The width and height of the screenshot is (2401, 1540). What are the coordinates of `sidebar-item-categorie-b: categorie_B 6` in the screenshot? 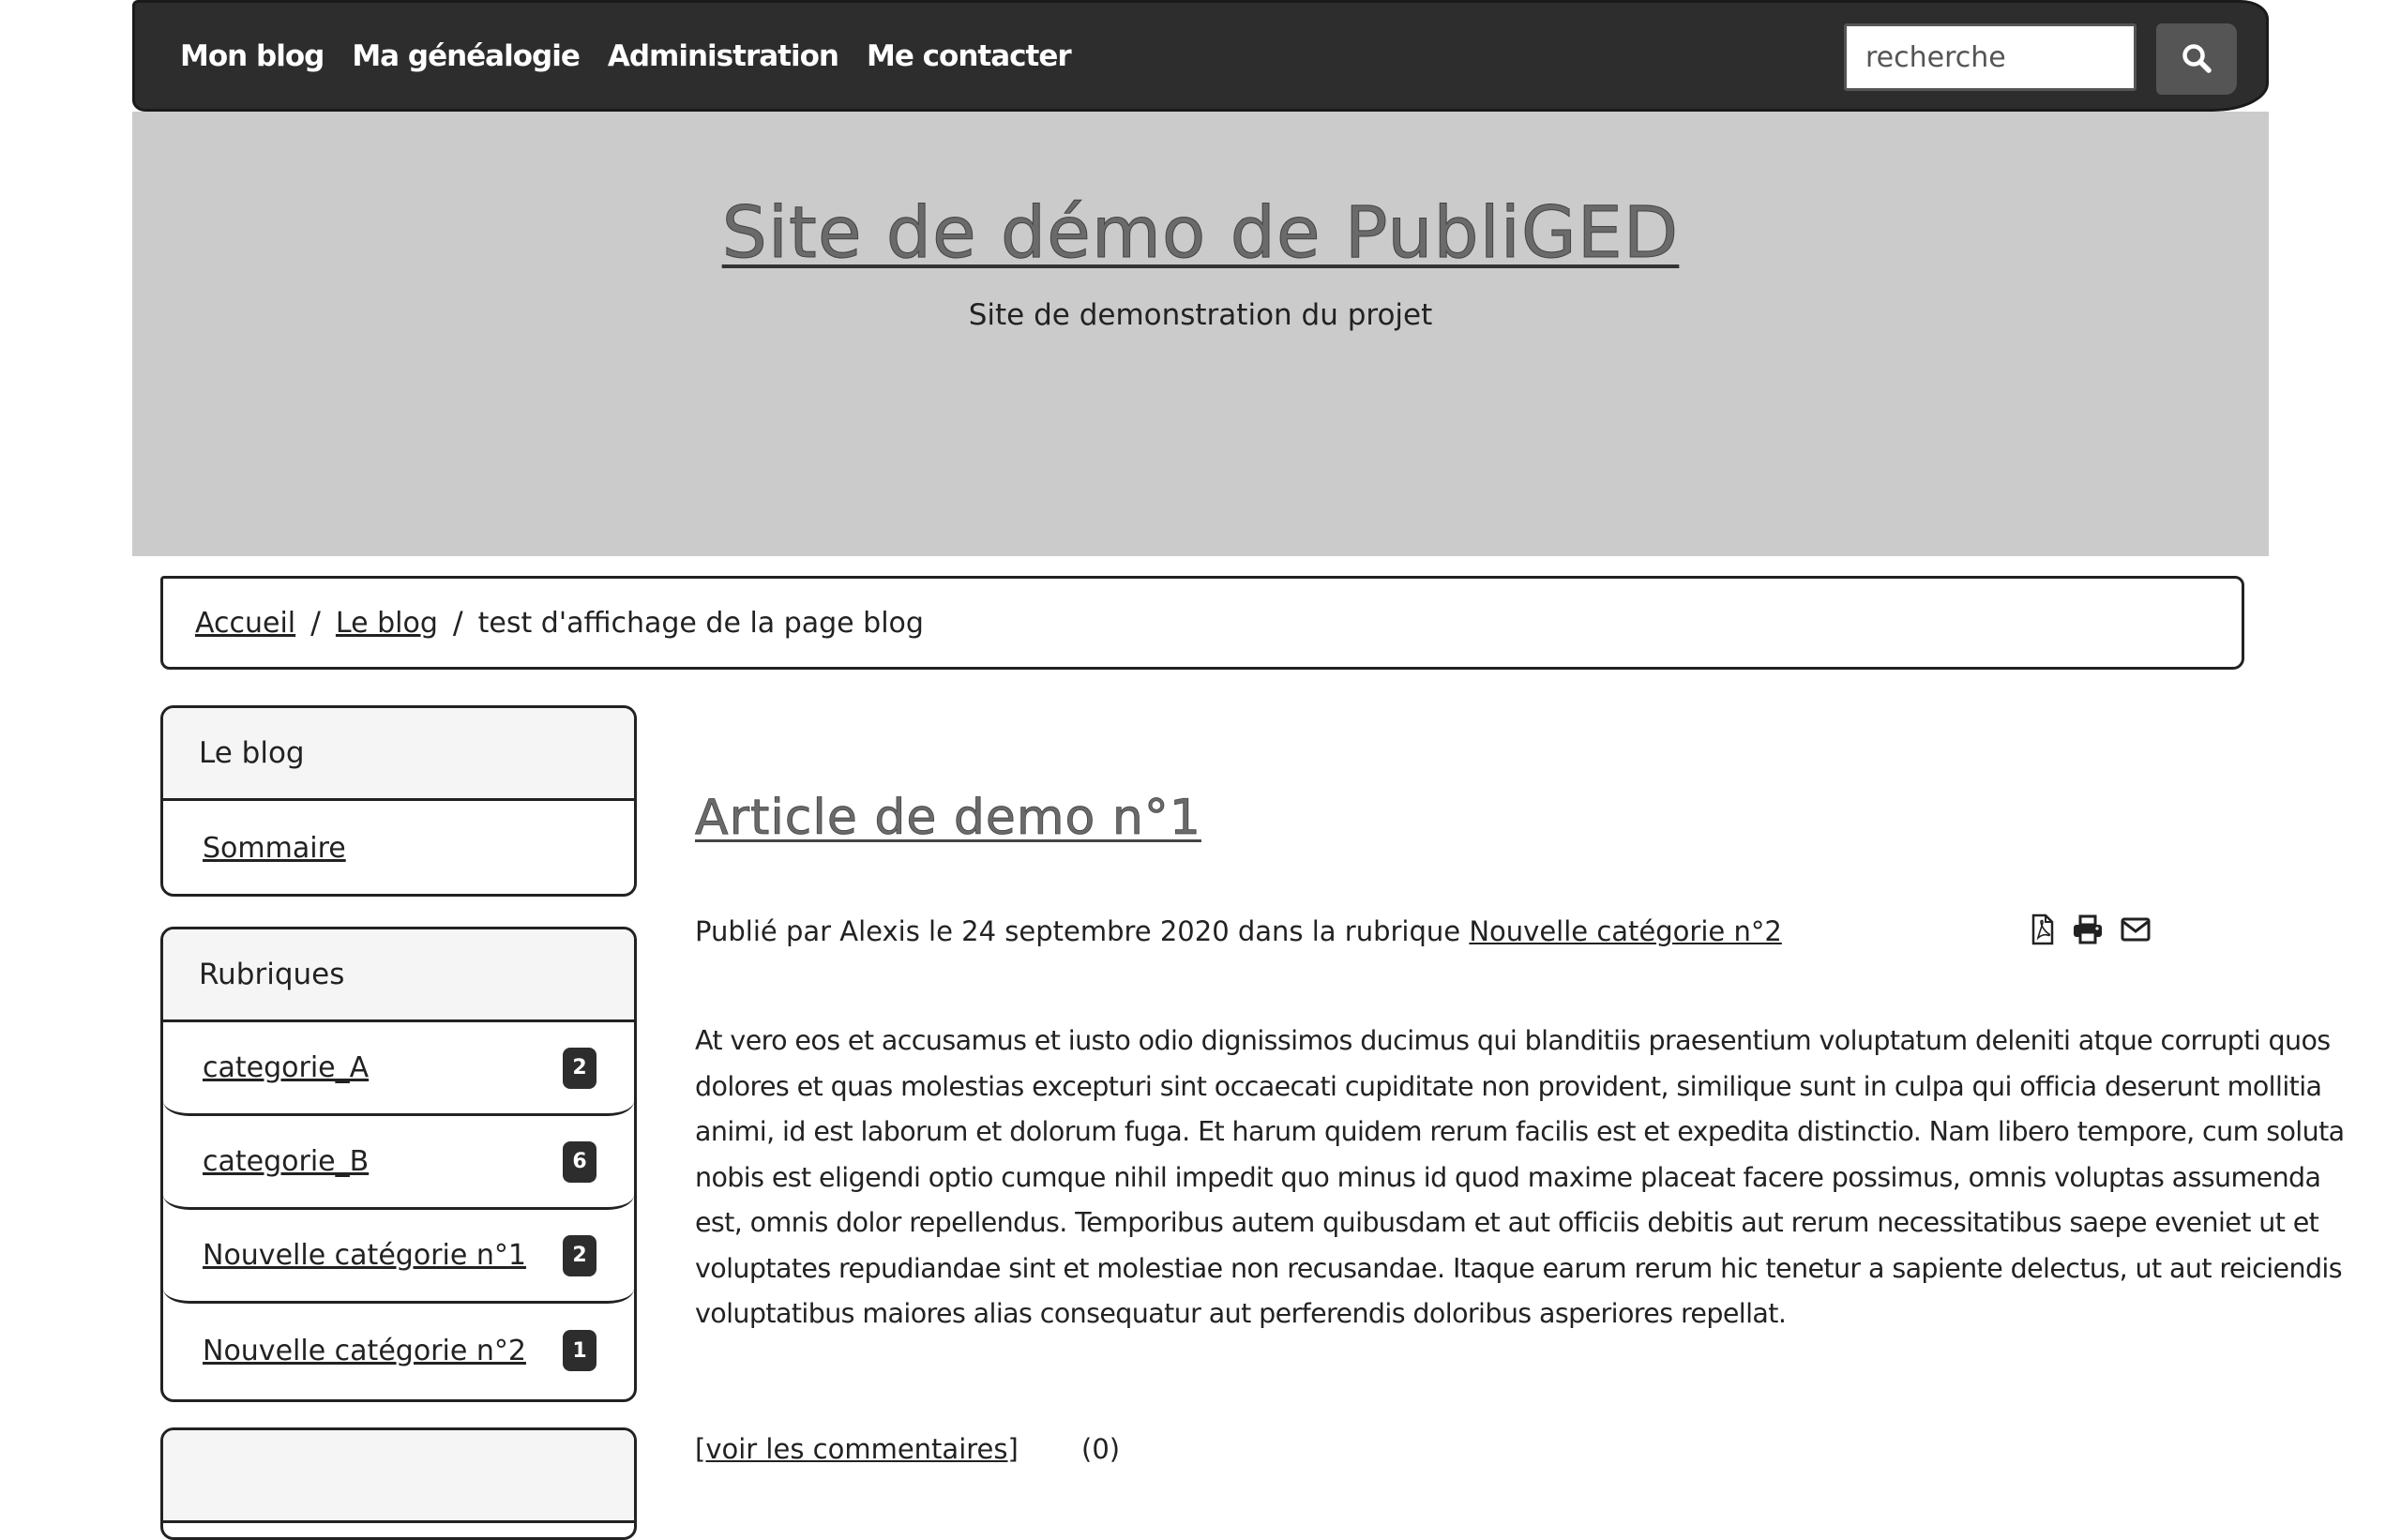 It's located at (398, 1163).